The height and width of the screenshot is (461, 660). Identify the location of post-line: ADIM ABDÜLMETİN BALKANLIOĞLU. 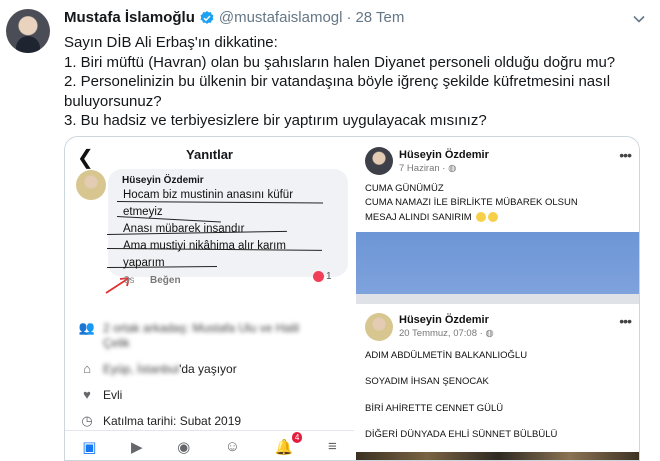
(446, 355).